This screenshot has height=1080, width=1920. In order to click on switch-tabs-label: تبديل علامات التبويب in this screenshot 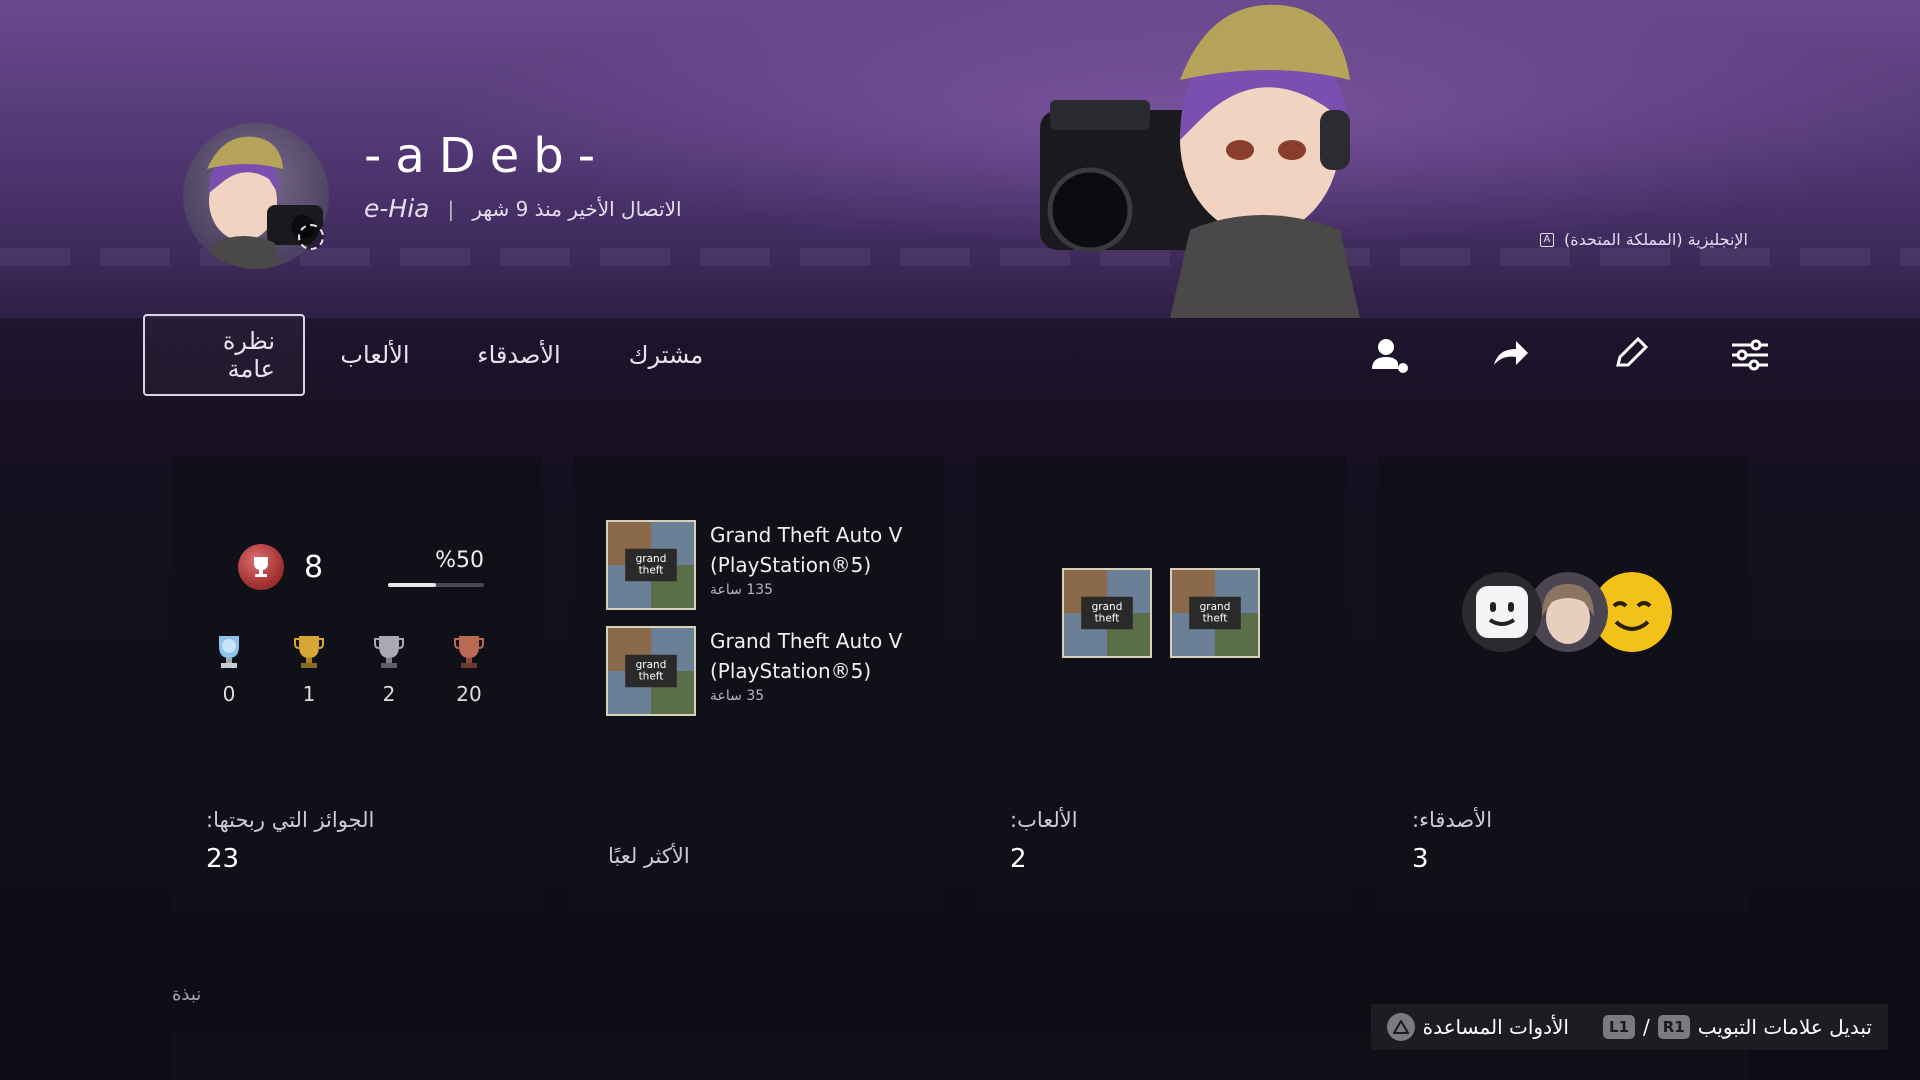, I will do `click(1784, 1027)`.